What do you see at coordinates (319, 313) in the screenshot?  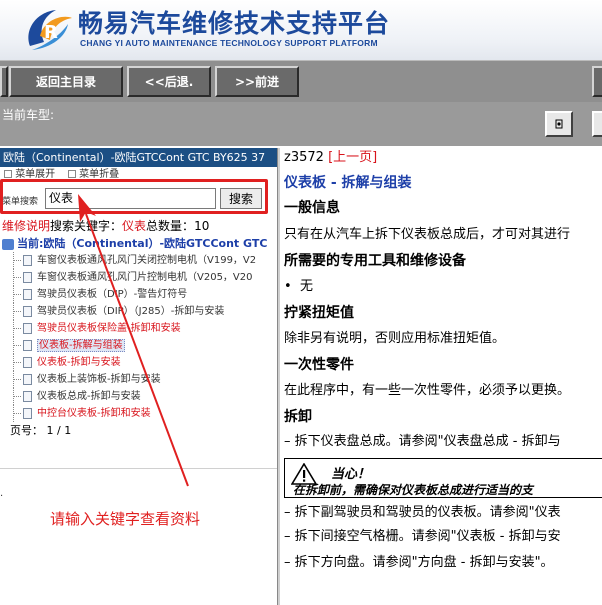 I see `section-torque: 拧紧扭矩值` at bounding box center [319, 313].